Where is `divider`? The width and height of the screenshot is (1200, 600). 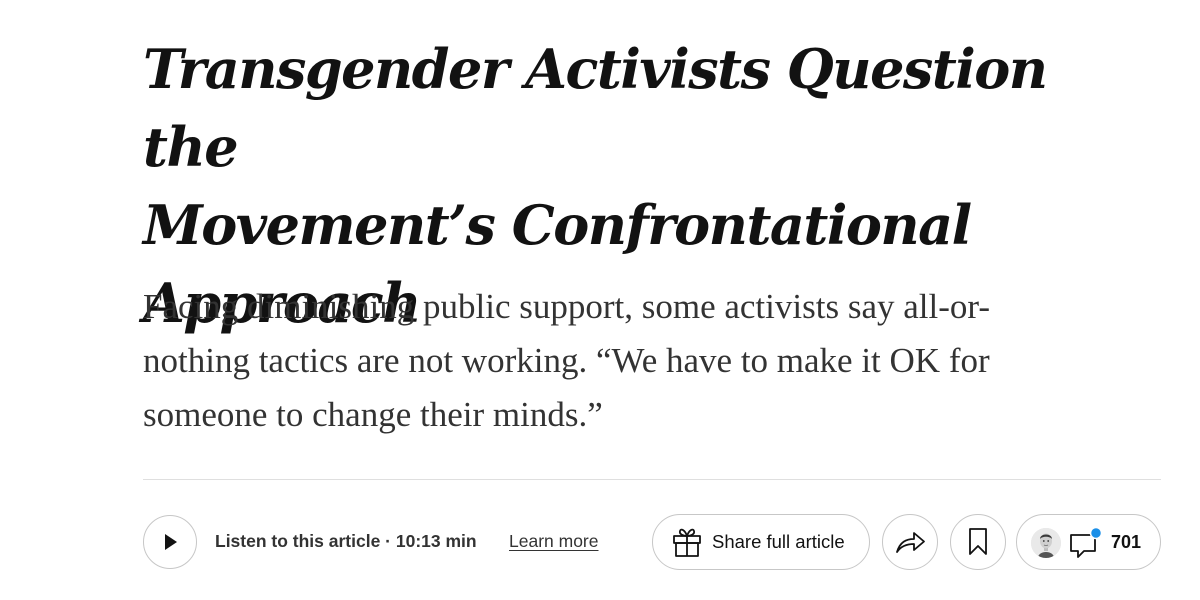 divider is located at coordinates (652, 479).